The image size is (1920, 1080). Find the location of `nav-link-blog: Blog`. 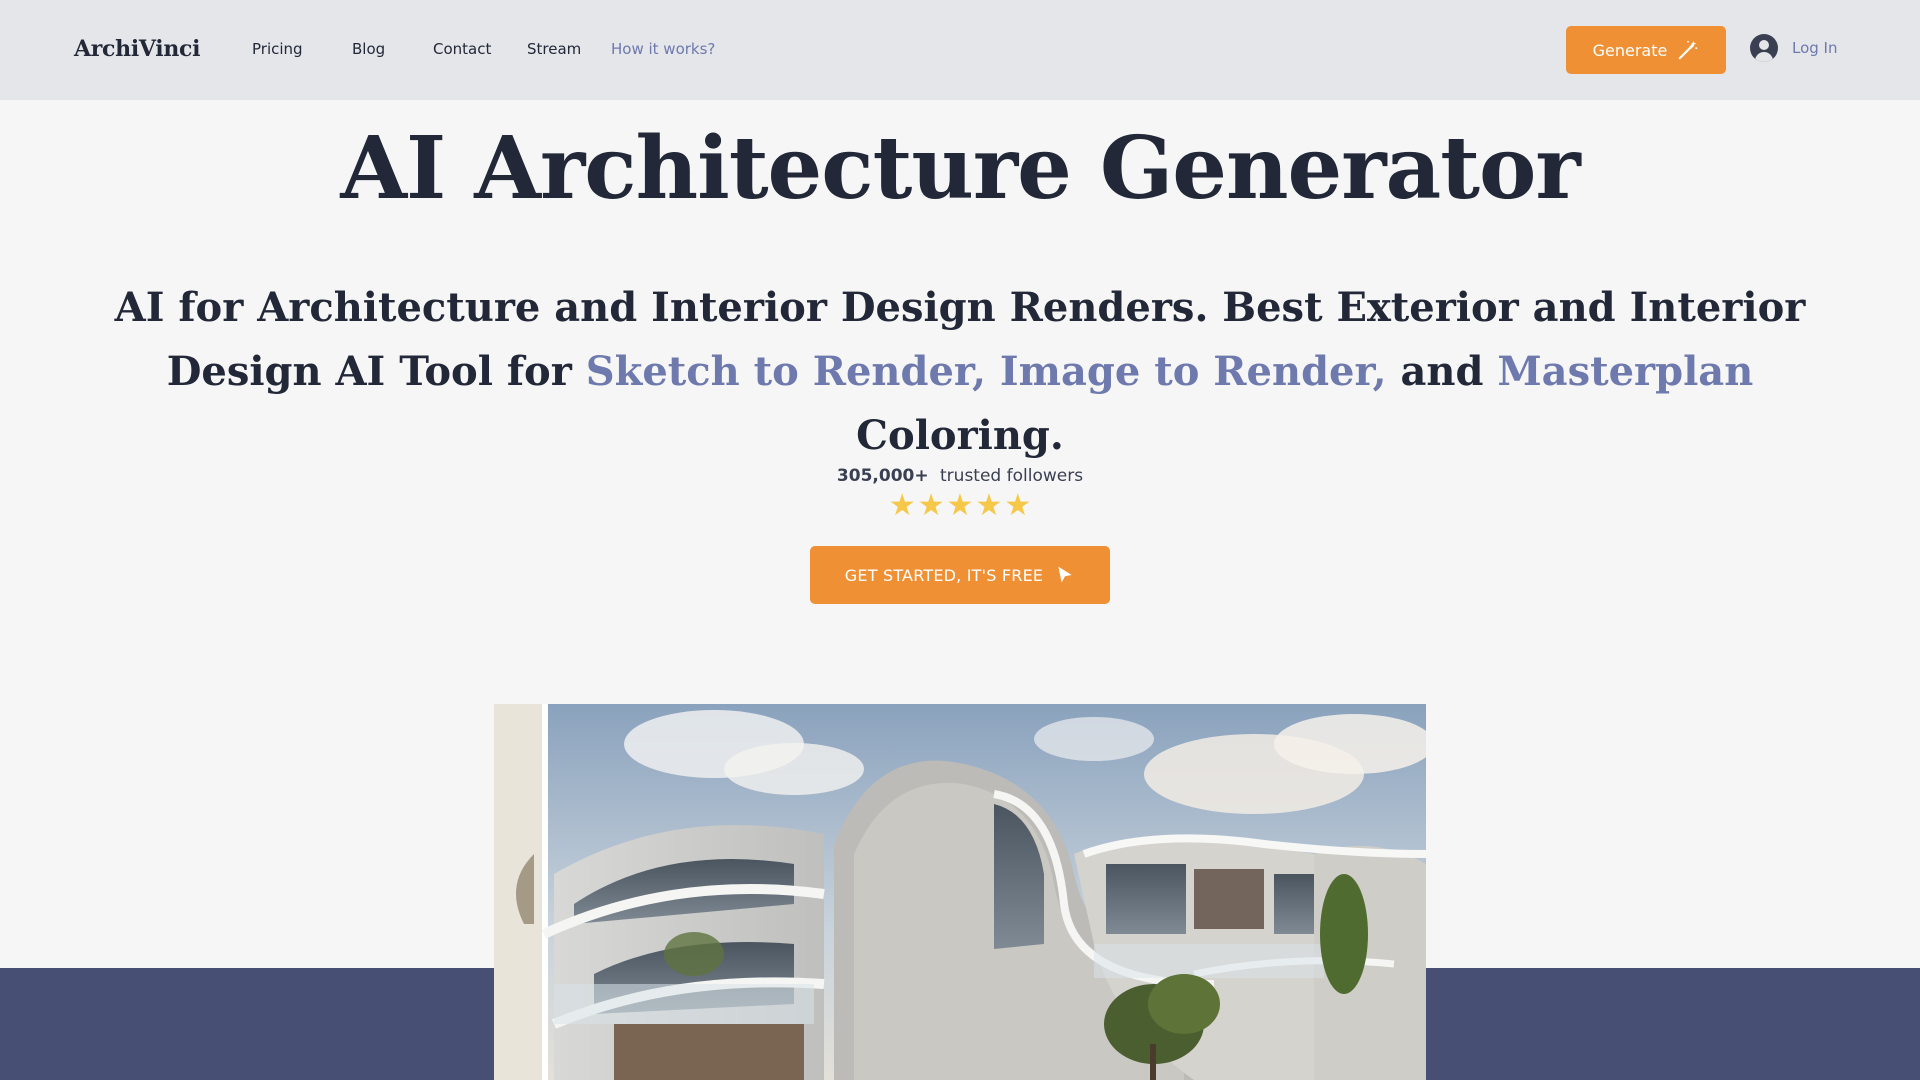

nav-link-blog: Blog is located at coordinates (368, 49).